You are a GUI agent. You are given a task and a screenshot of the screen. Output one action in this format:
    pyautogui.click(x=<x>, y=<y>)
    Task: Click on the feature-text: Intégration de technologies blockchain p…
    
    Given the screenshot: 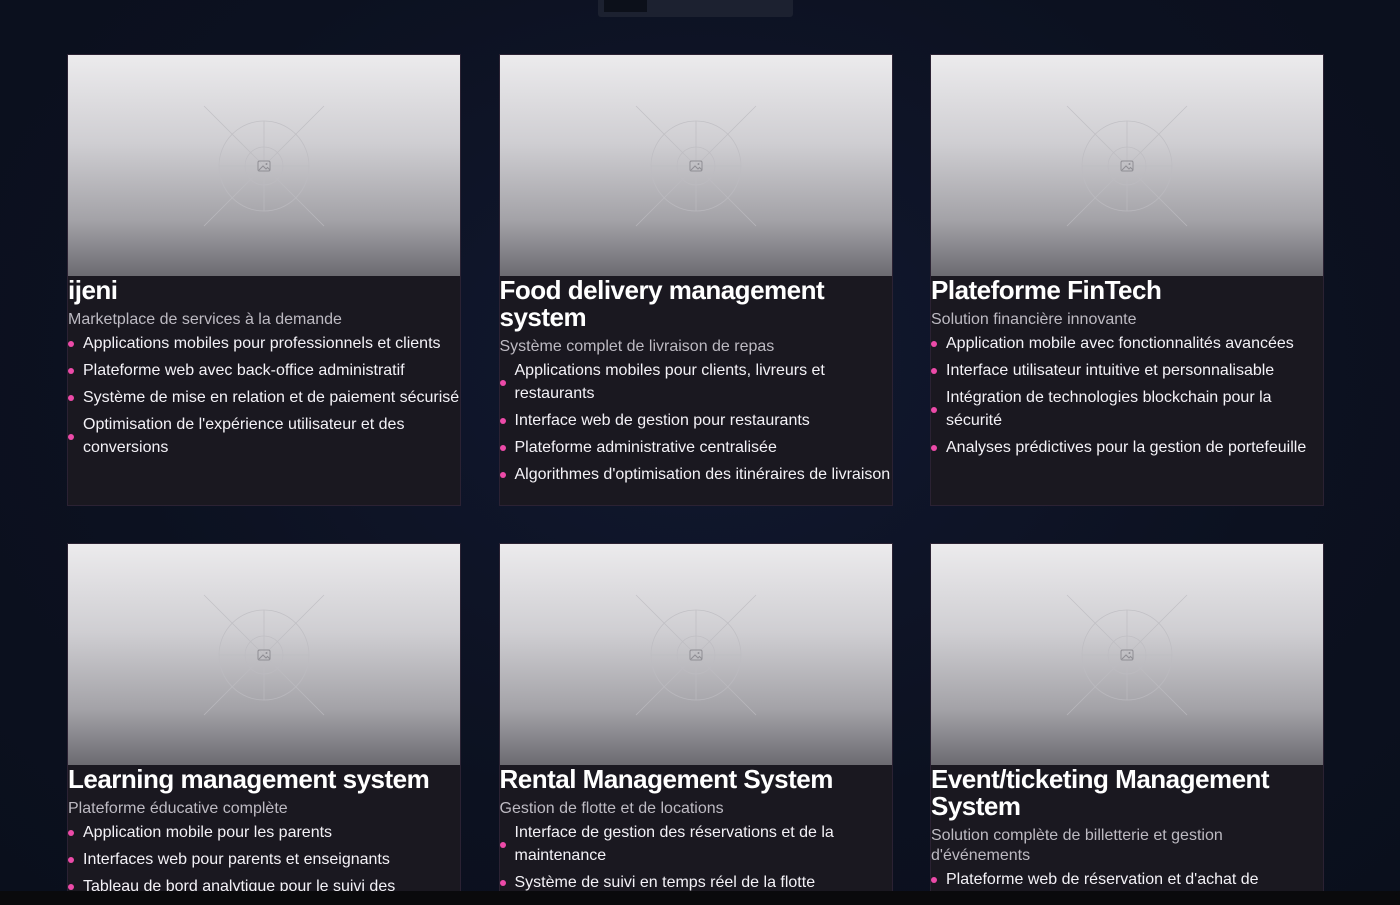 What is the action you would take?
    pyautogui.click(x=1109, y=409)
    